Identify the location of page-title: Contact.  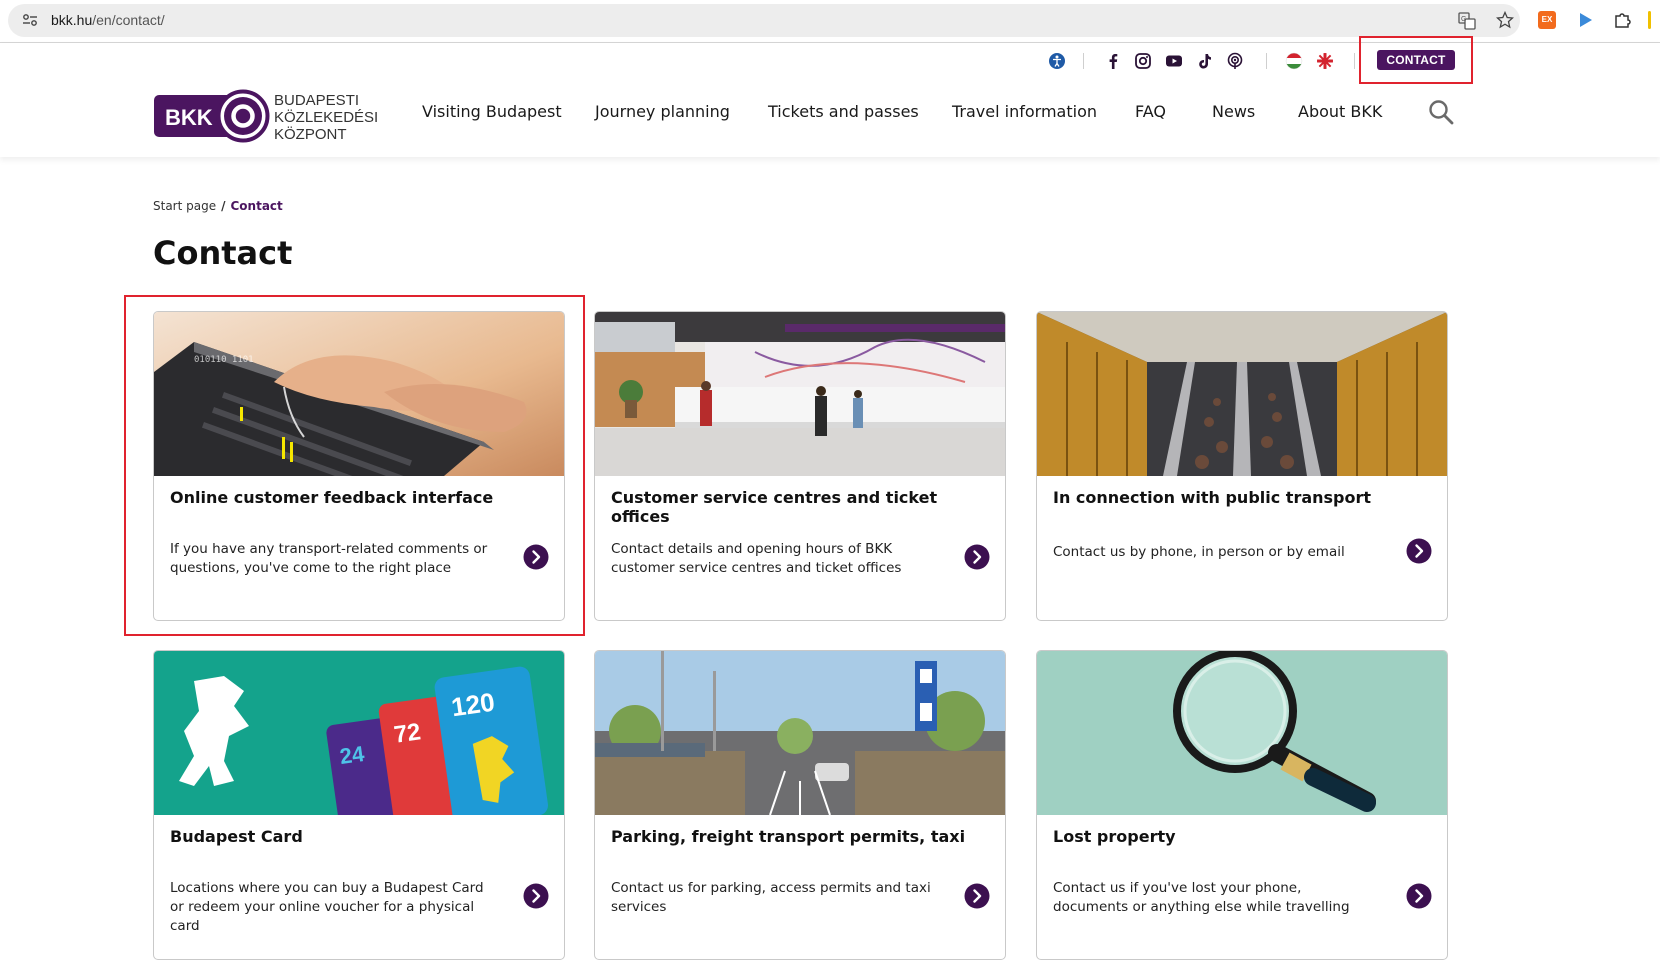
(223, 253).